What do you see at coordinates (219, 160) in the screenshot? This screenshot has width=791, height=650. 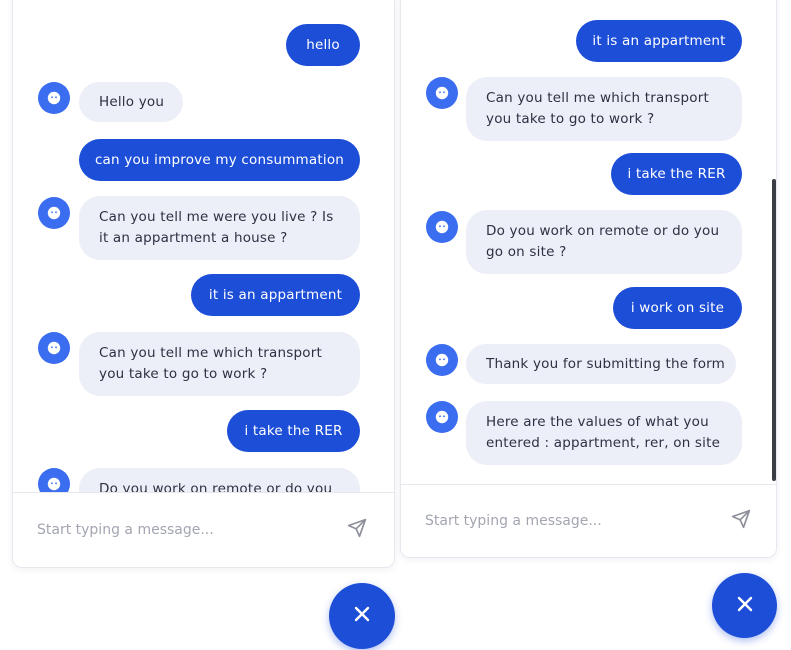 I see `user-message: can you improve my consummation` at bounding box center [219, 160].